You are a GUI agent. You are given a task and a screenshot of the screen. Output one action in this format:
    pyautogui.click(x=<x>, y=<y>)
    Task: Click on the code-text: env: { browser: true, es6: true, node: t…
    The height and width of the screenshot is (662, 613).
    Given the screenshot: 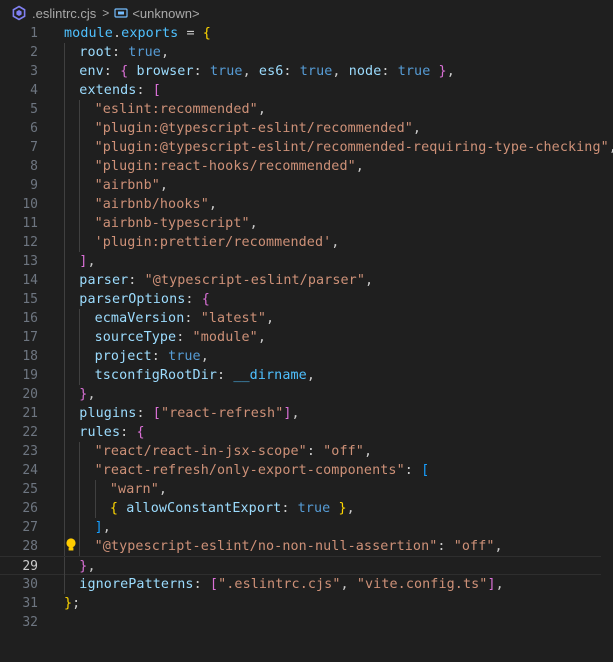 What is the action you would take?
    pyautogui.click(x=267, y=71)
    